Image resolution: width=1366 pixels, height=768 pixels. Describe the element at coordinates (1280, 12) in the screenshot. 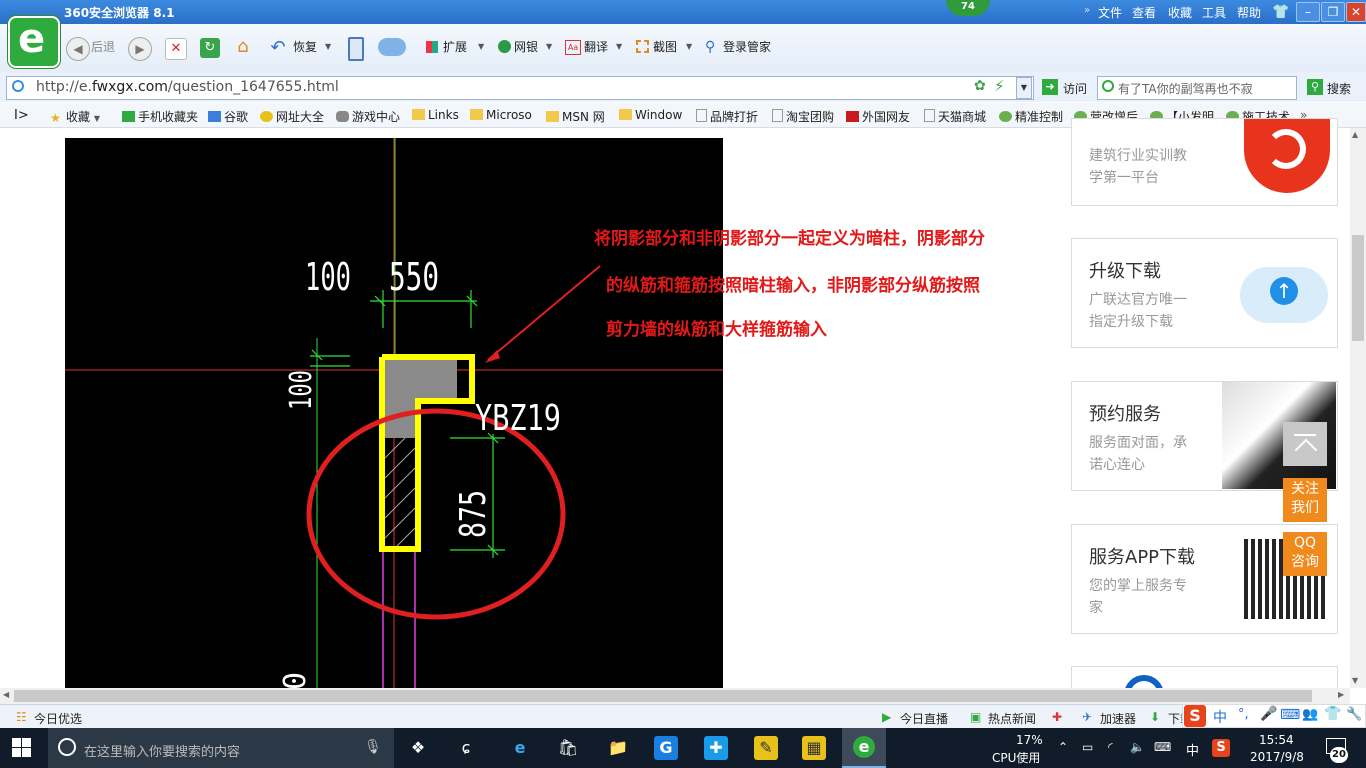

I see `shirt-icon: 👕` at that location.